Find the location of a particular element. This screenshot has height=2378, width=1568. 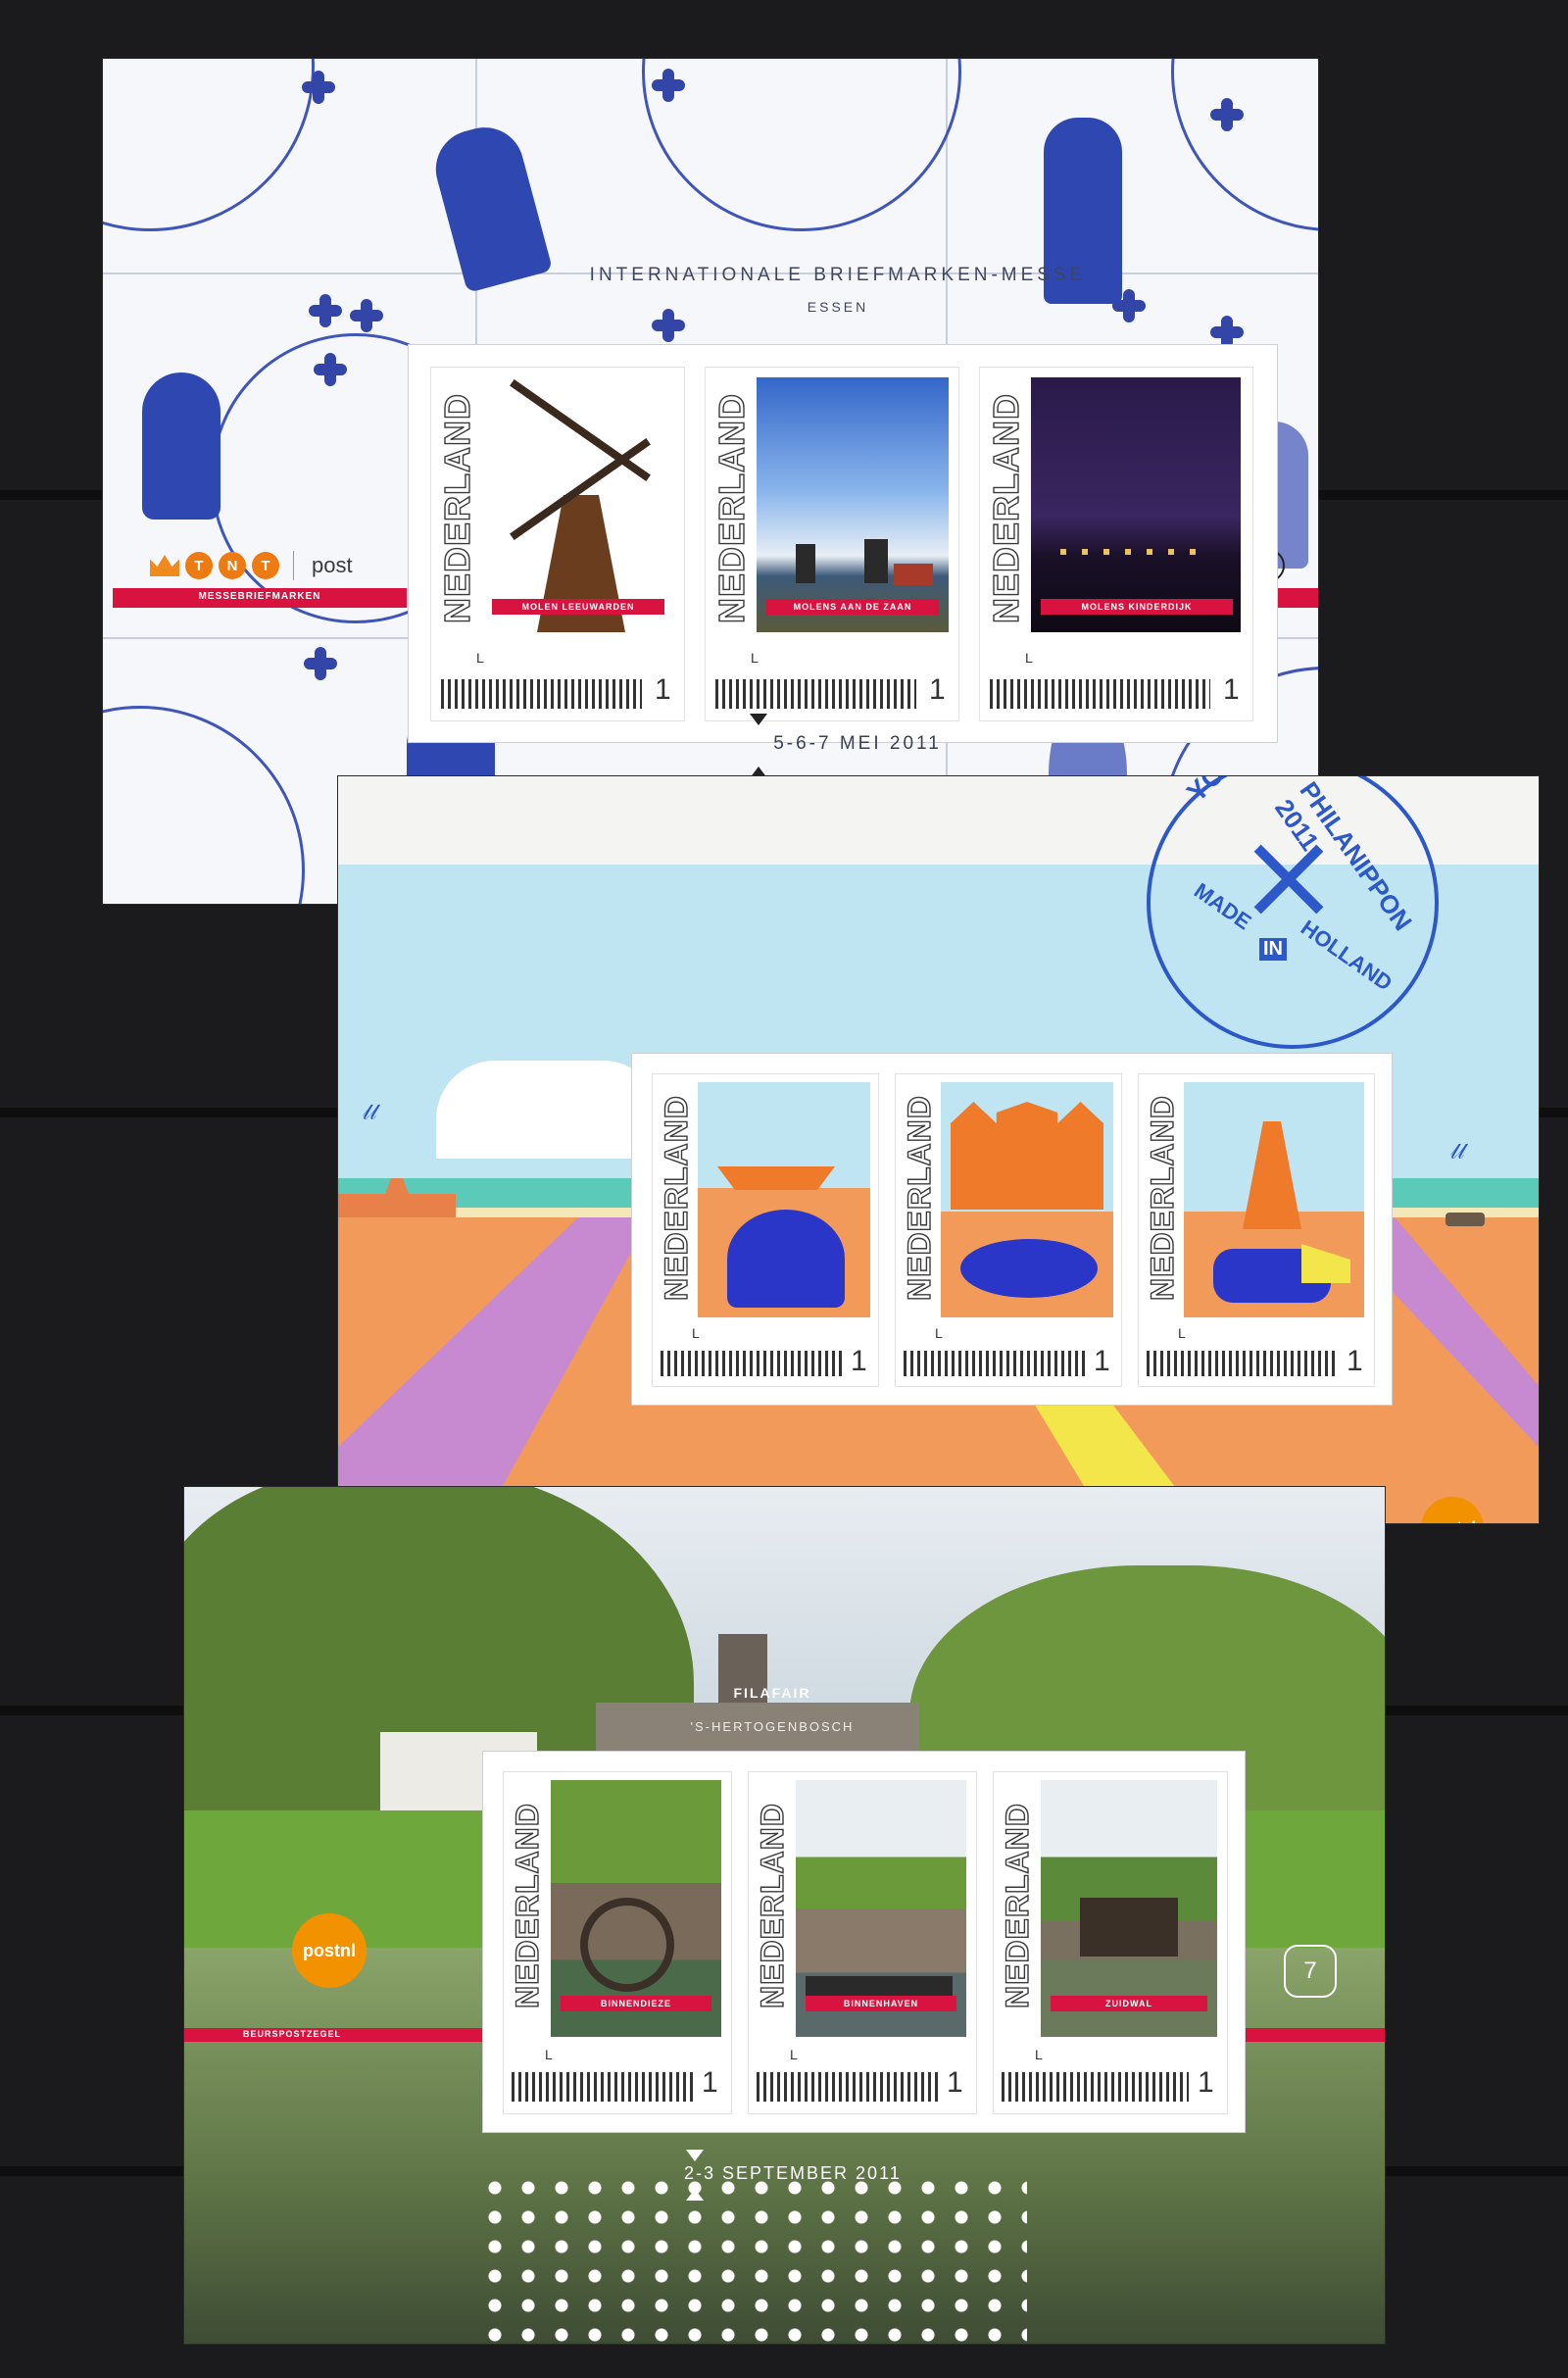

clogs is located at coordinates (1029, 1269).